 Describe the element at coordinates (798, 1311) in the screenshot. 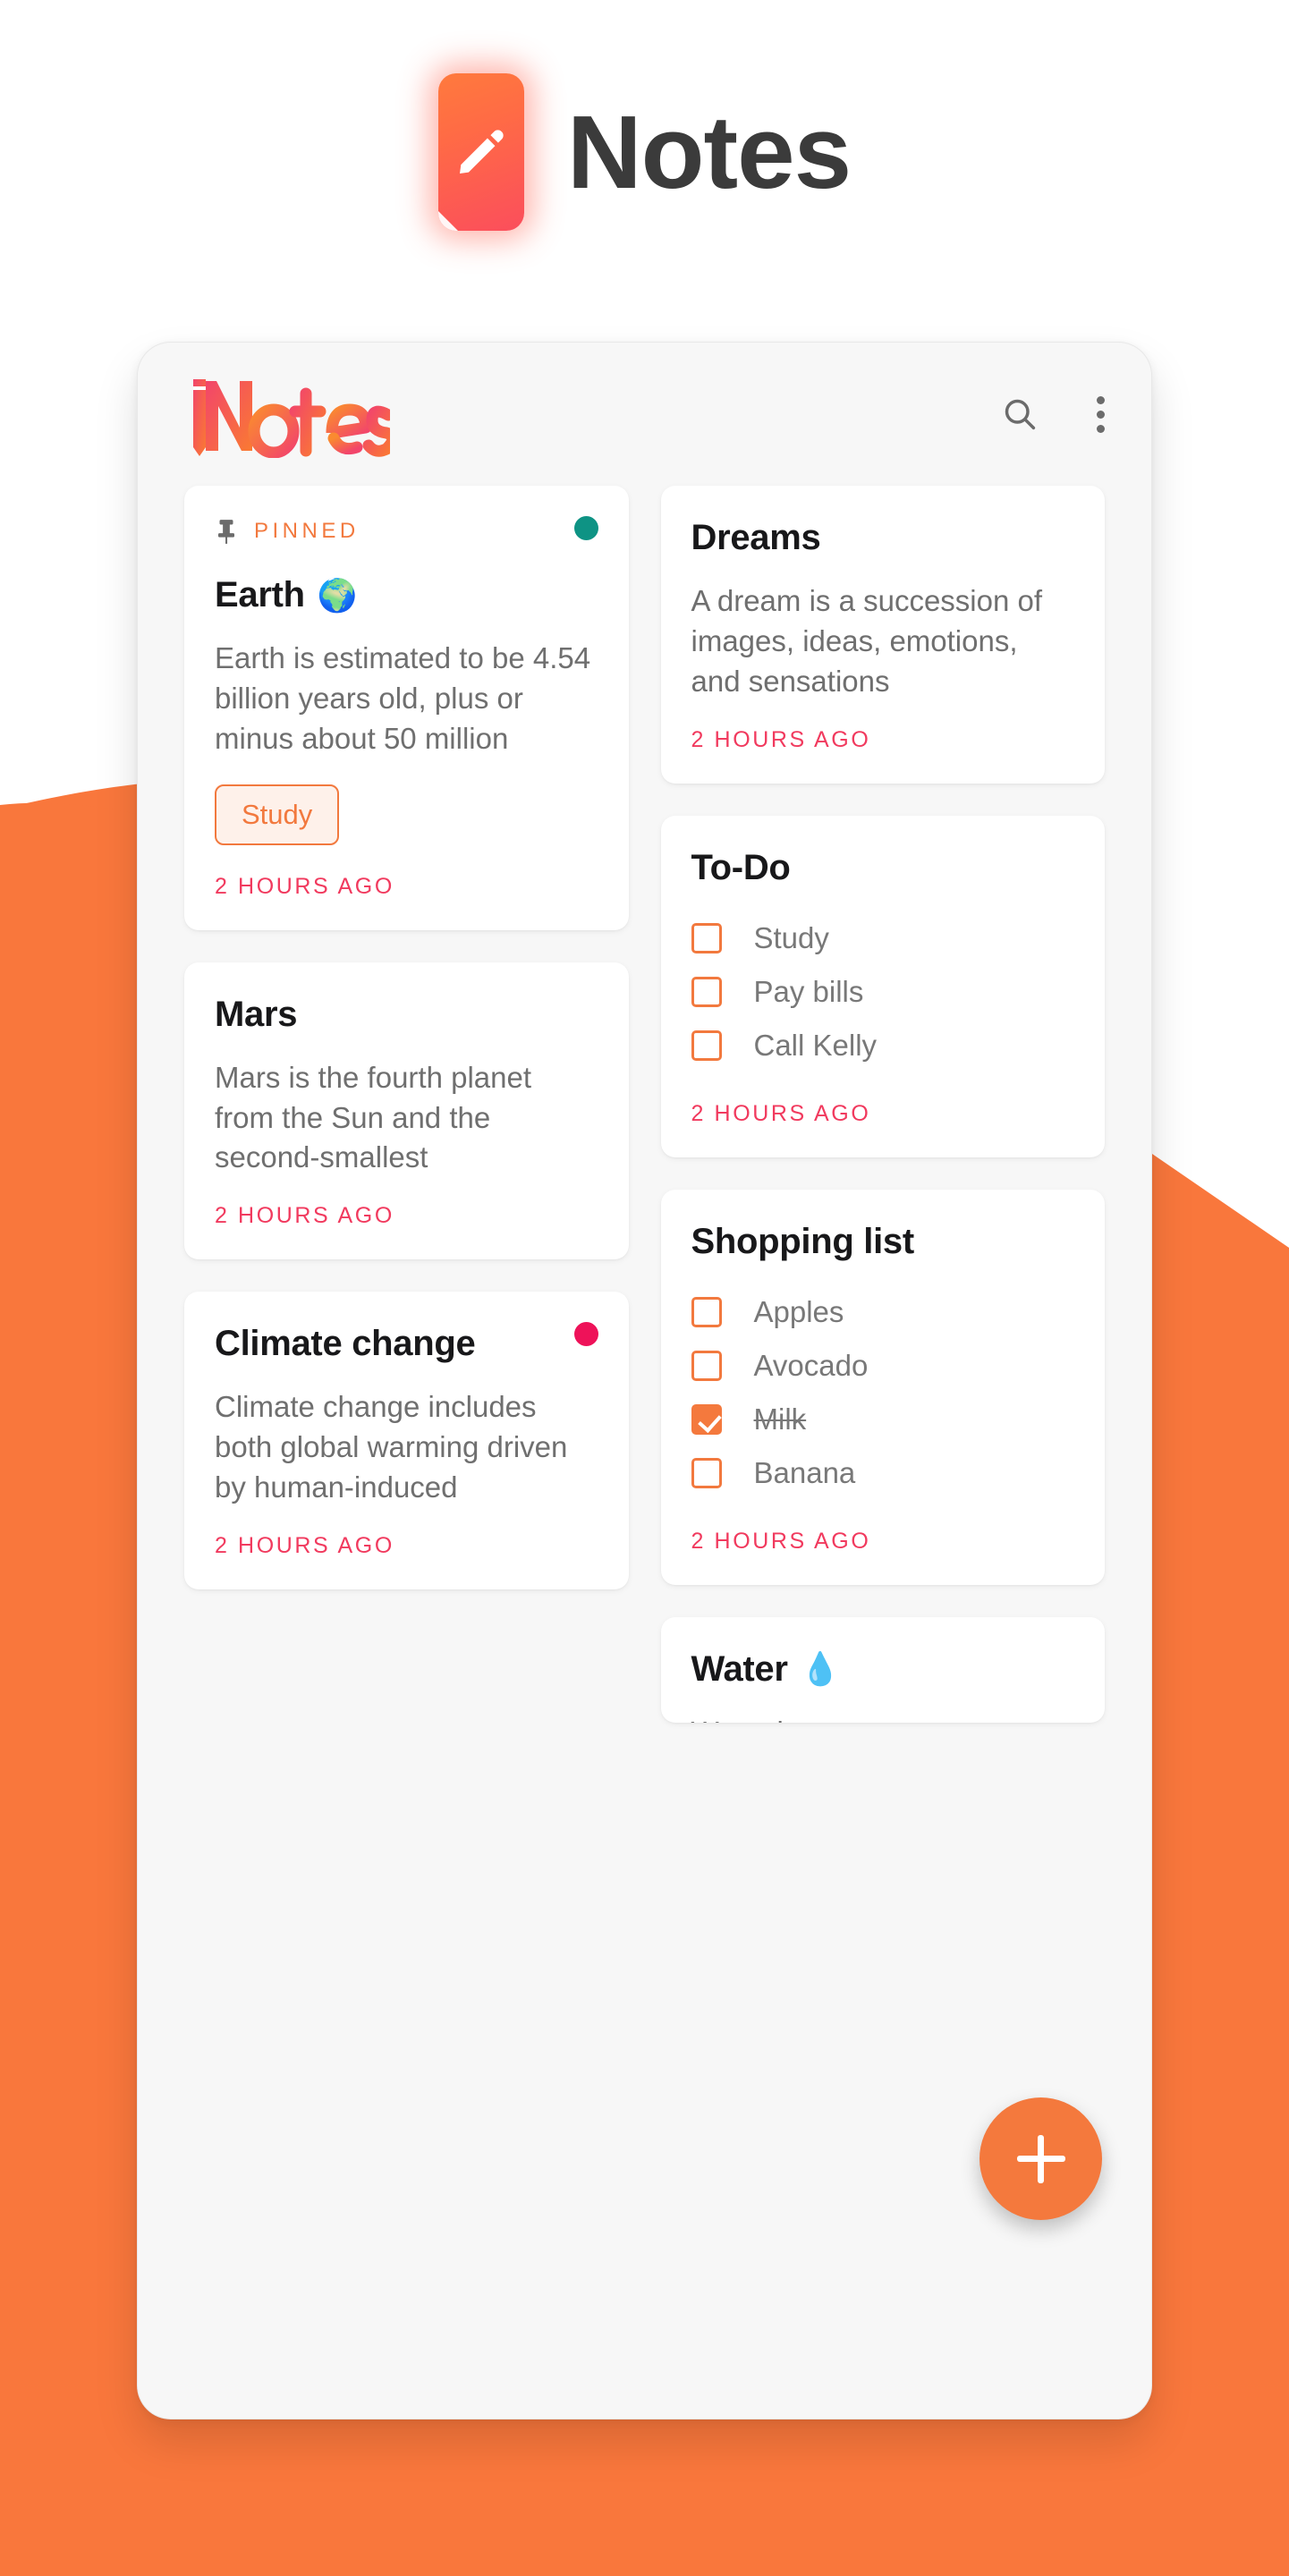

I see `list-item-label: Apples` at that location.